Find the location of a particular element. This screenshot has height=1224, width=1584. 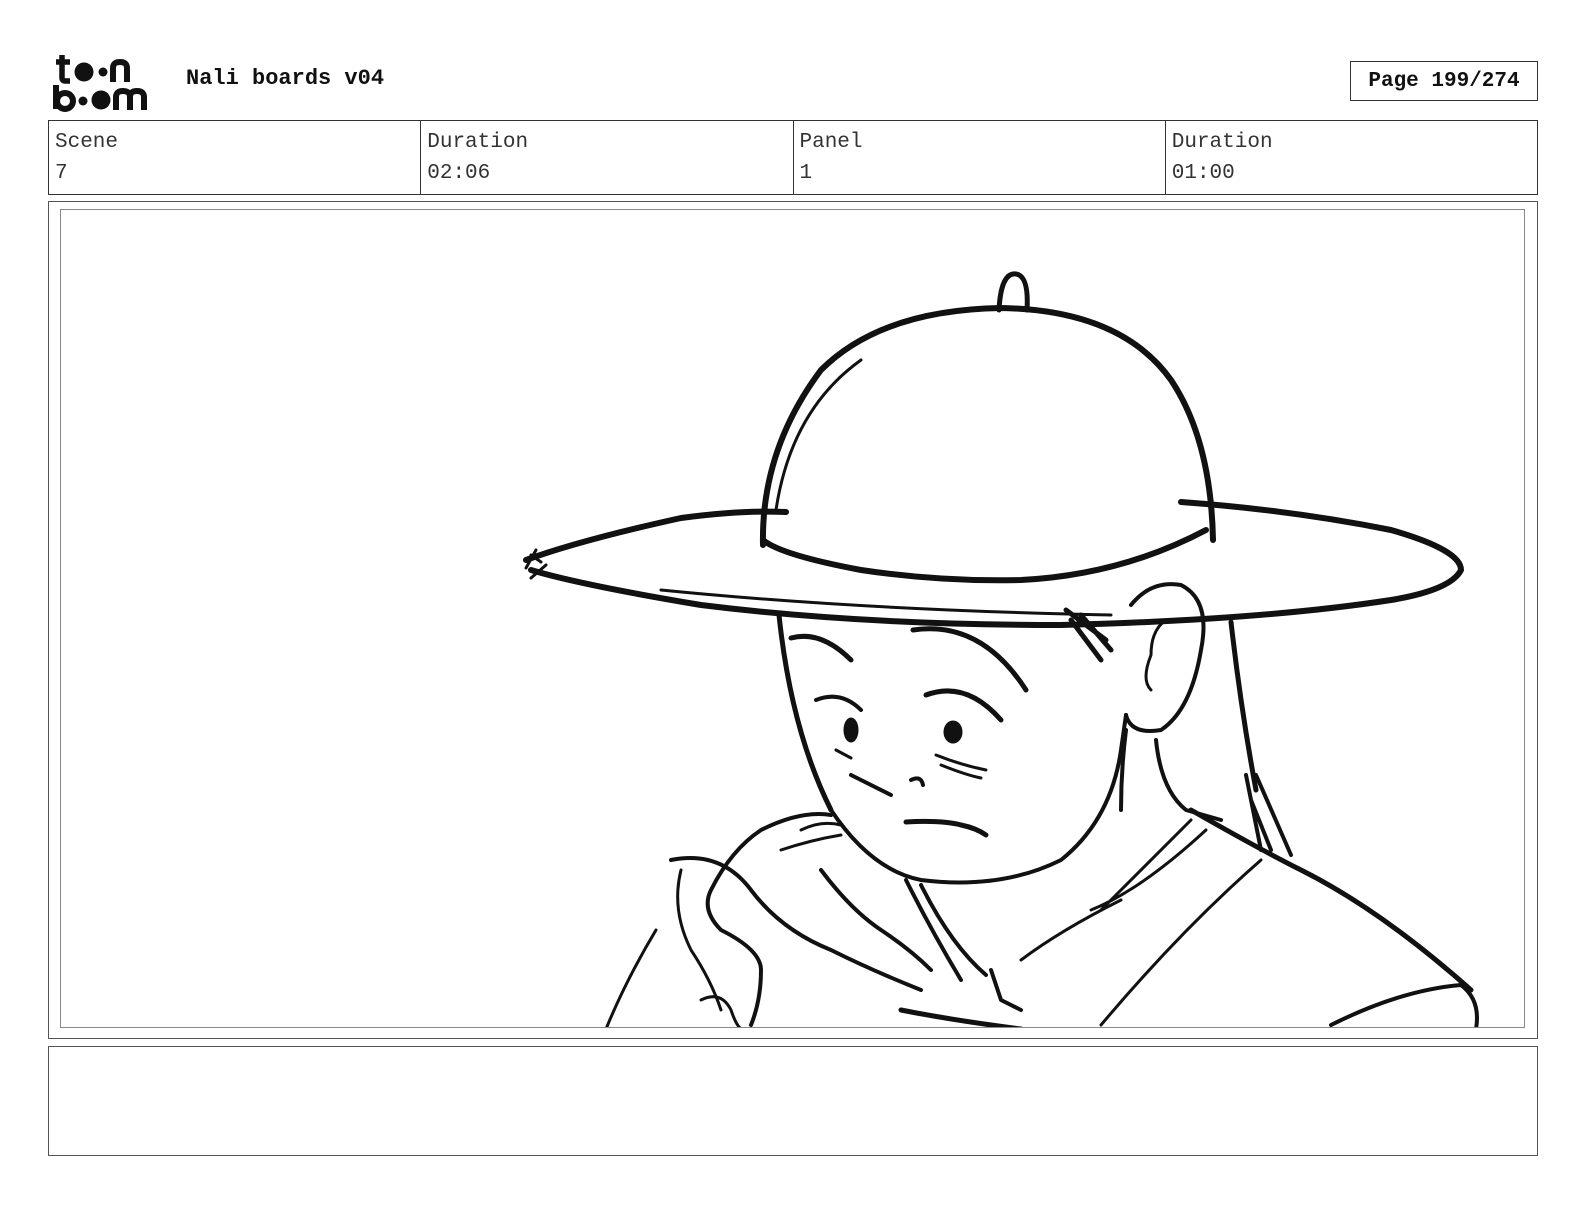

scene-duration-value: 02:06 is located at coordinates (459, 173).